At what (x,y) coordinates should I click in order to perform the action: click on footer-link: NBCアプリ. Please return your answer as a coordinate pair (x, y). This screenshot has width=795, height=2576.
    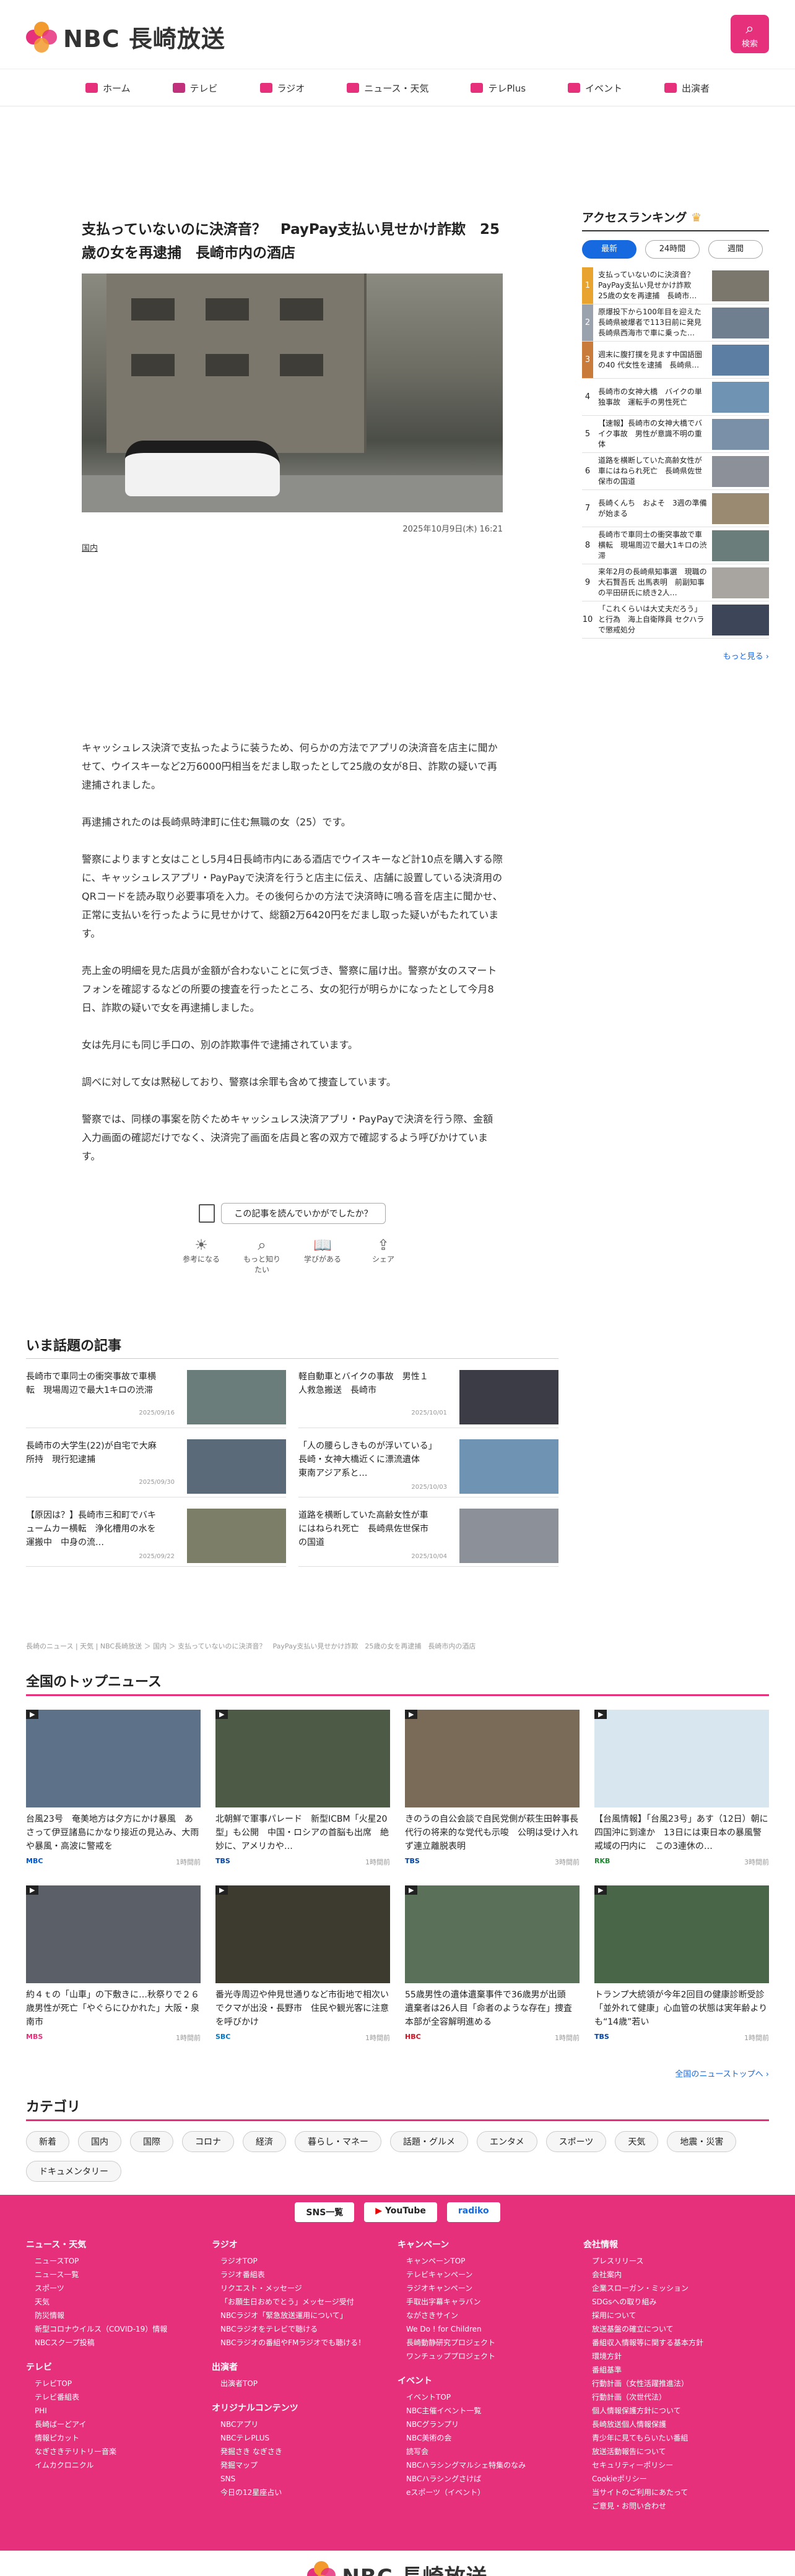
    Looking at the image, I should click on (305, 2424).